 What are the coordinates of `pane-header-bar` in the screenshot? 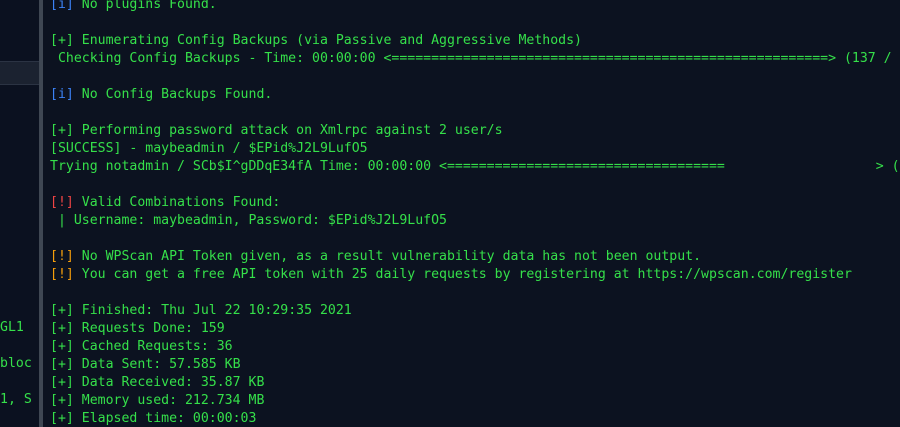 It's located at (19, 73).